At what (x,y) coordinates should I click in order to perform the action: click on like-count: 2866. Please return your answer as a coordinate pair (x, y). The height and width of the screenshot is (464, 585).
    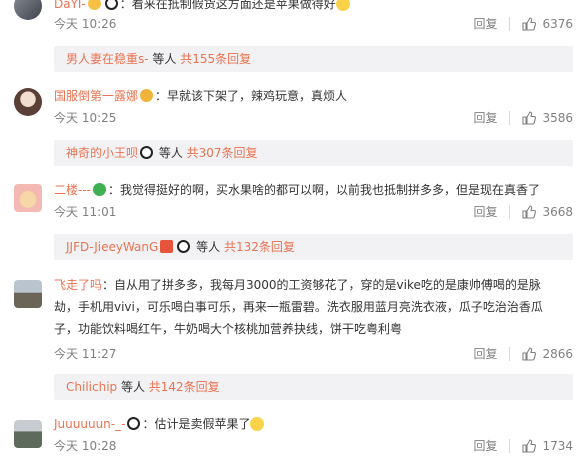
    Looking at the image, I should click on (557, 354).